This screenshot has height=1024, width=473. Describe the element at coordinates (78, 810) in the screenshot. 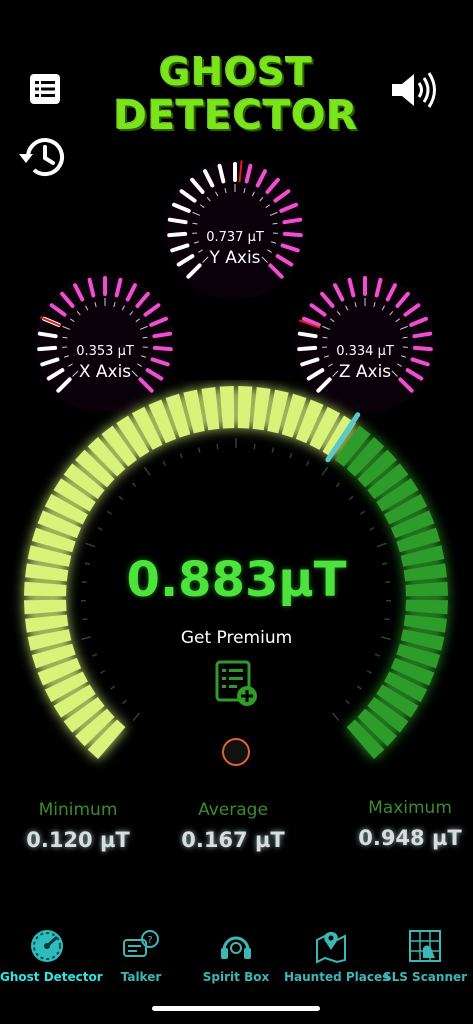

I see `minimum-label: Minimum` at that location.